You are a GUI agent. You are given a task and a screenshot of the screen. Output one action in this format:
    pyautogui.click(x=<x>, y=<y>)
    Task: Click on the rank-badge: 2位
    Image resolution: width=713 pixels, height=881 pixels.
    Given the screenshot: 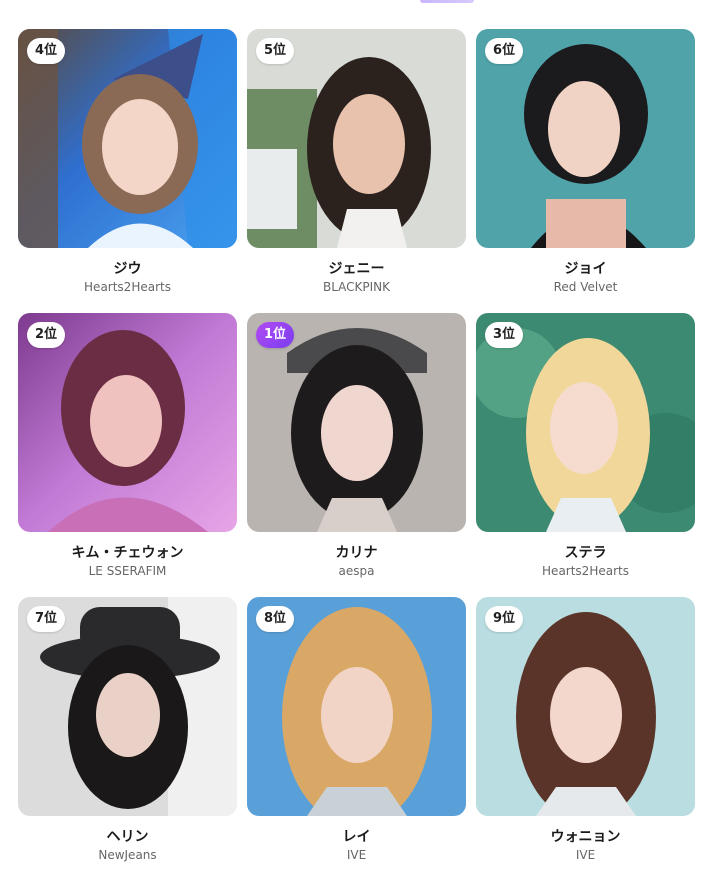 What is the action you would take?
    pyautogui.click(x=46, y=335)
    